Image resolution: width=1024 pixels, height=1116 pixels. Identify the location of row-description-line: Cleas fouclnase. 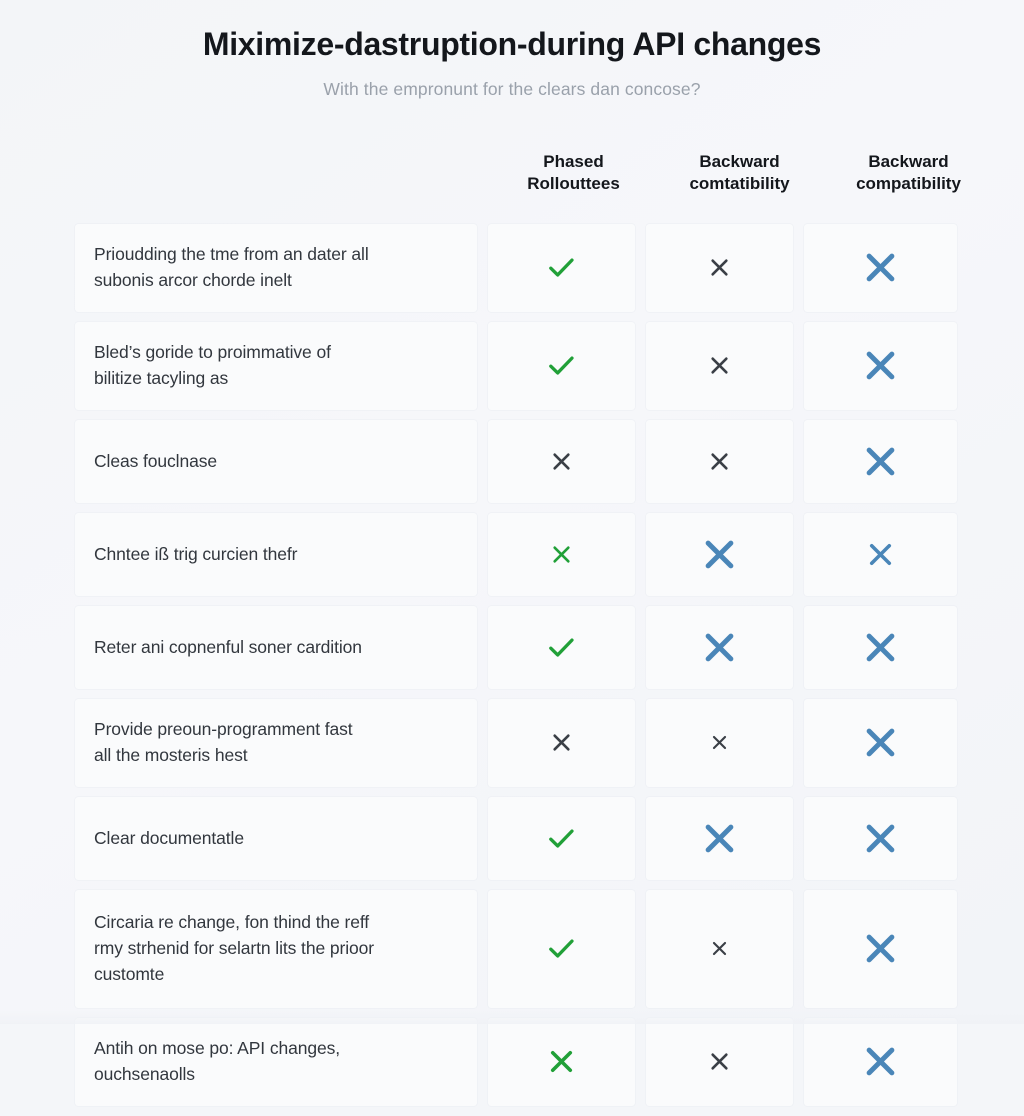
(156, 460).